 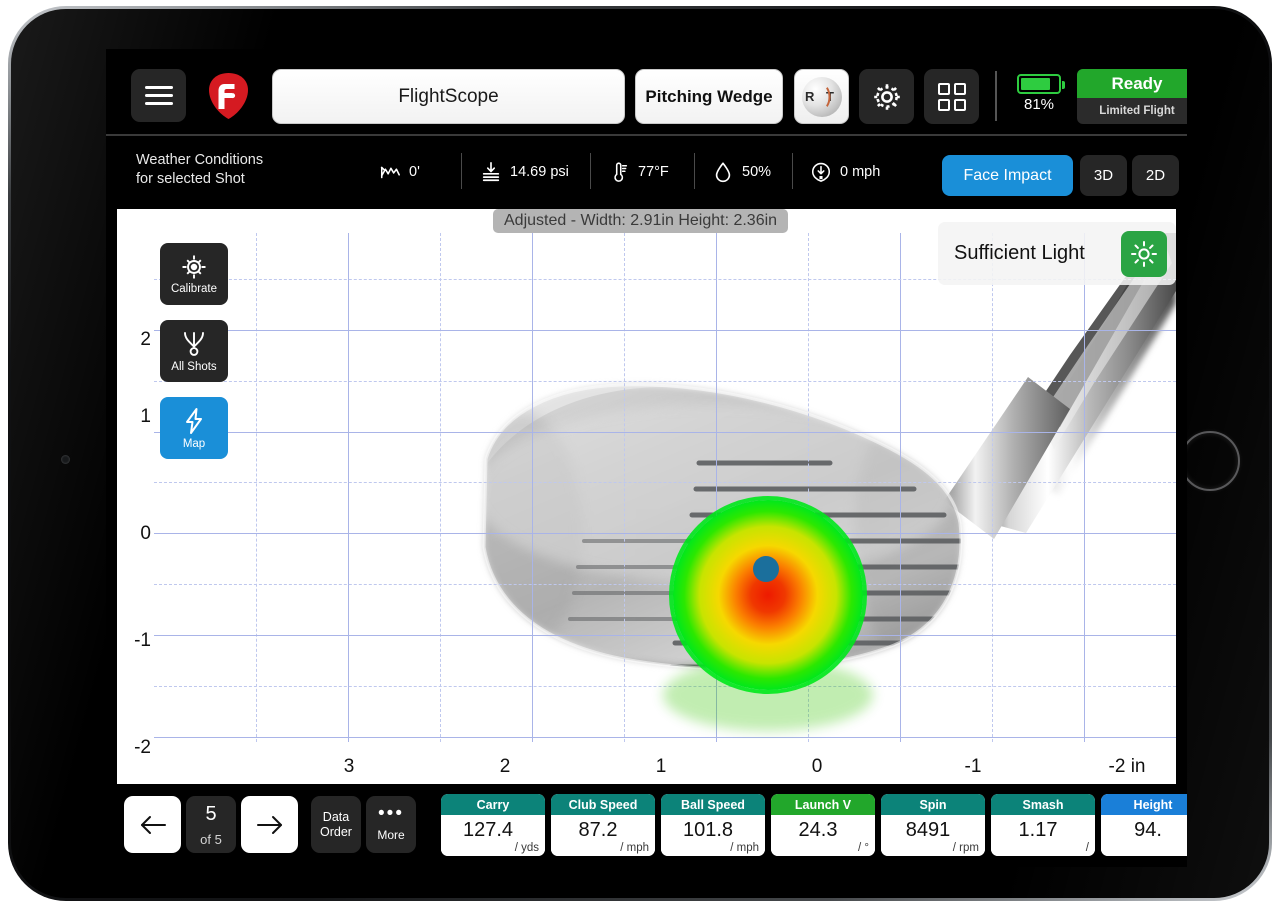 I want to click on club-name-label: Pitching Wedge, so click(x=709, y=96).